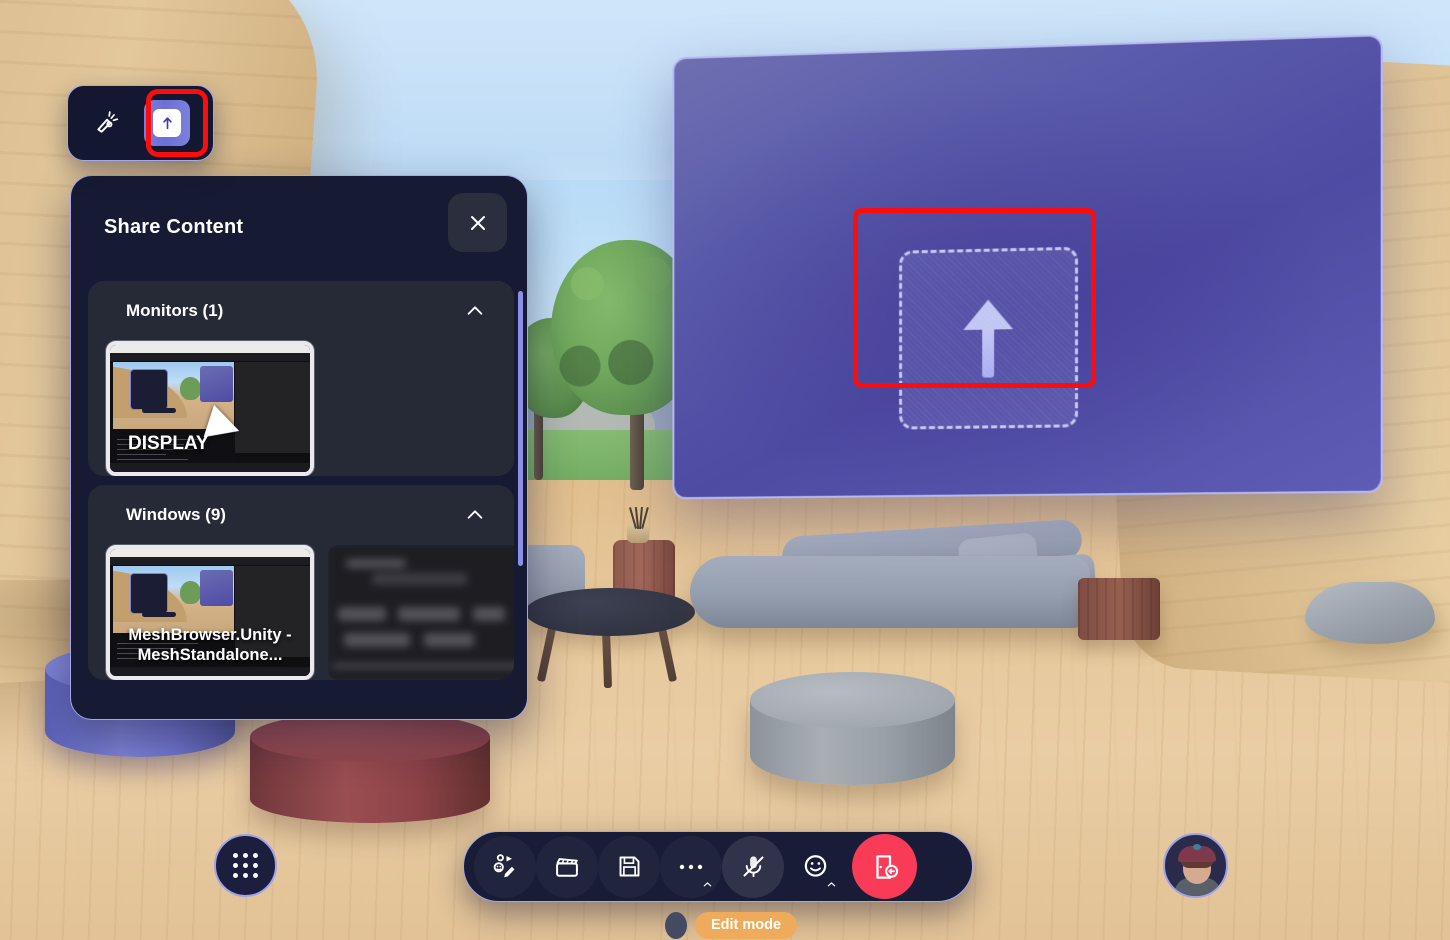 Image resolution: width=1450 pixels, height=940 pixels. I want to click on main-toolbar, so click(718, 866).